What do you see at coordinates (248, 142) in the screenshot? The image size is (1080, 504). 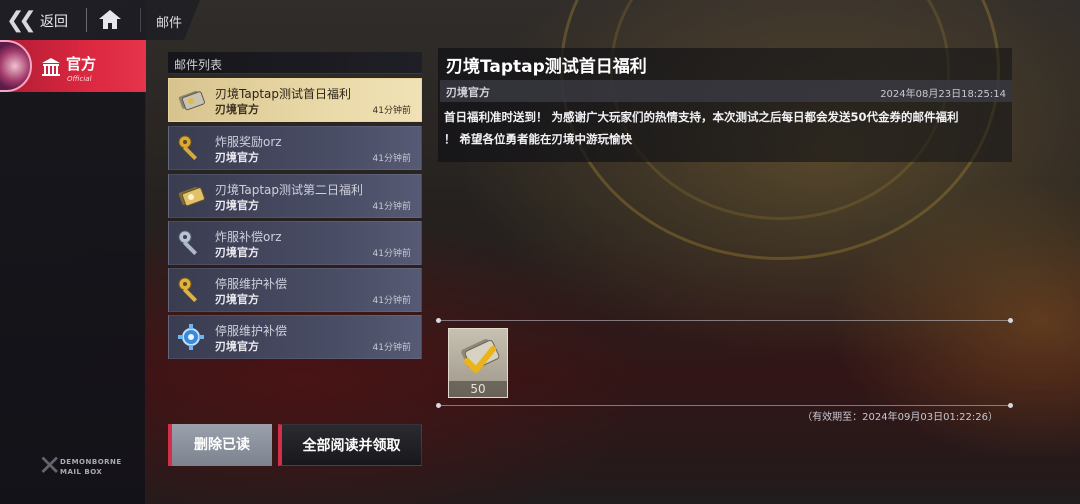 I see `mail-title: 炸服奖励orz` at bounding box center [248, 142].